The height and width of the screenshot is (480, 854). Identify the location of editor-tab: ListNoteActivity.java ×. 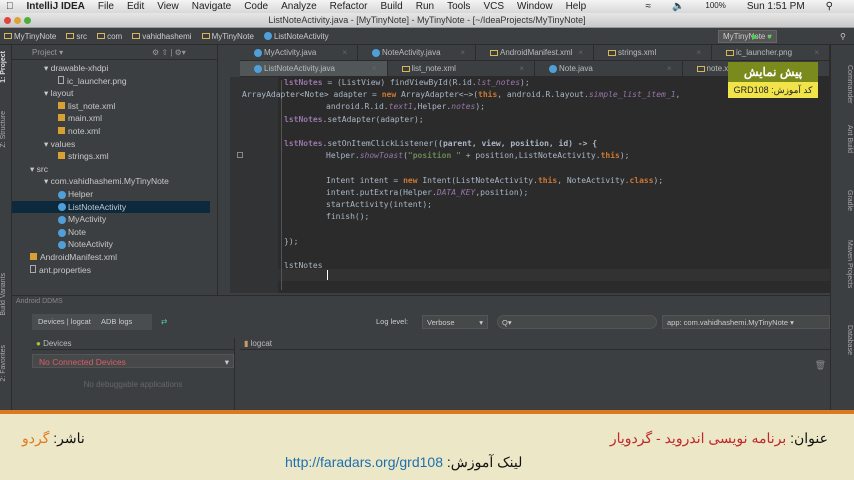
(314, 68).